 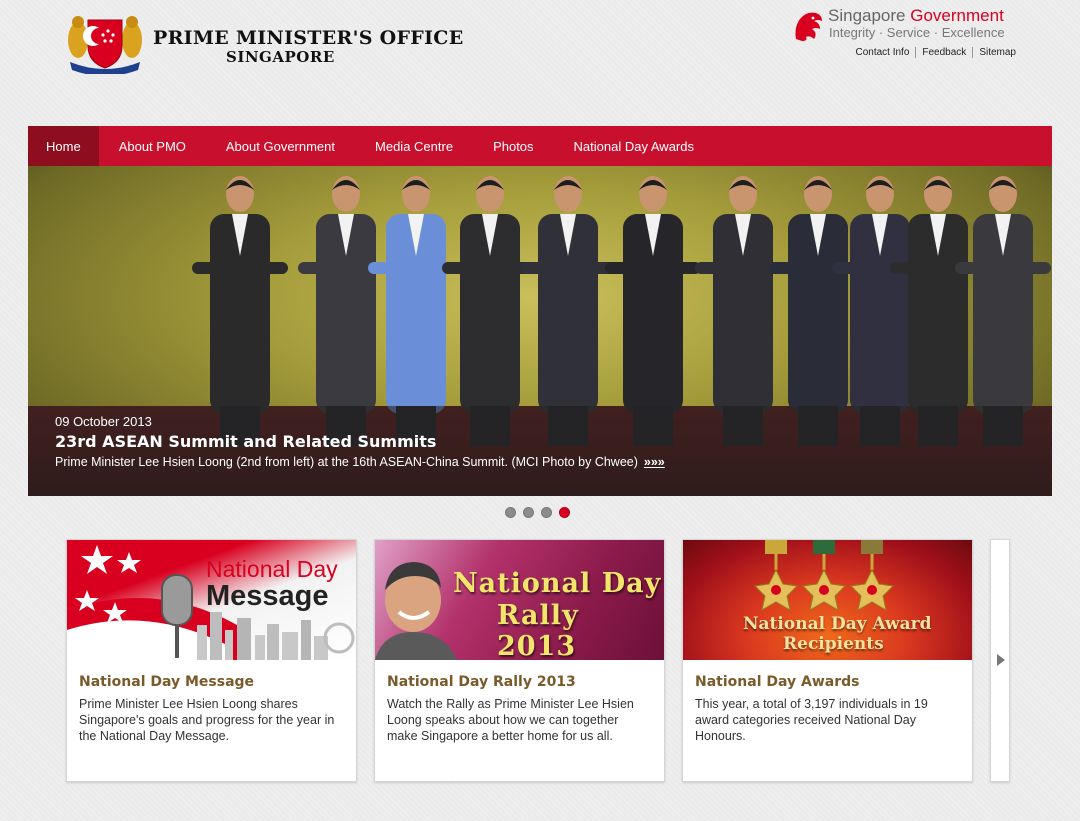 What do you see at coordinates (833, 644) in the screenshot?
I see `card-image-subheading: Recipients` at bounding box center [833, 644].